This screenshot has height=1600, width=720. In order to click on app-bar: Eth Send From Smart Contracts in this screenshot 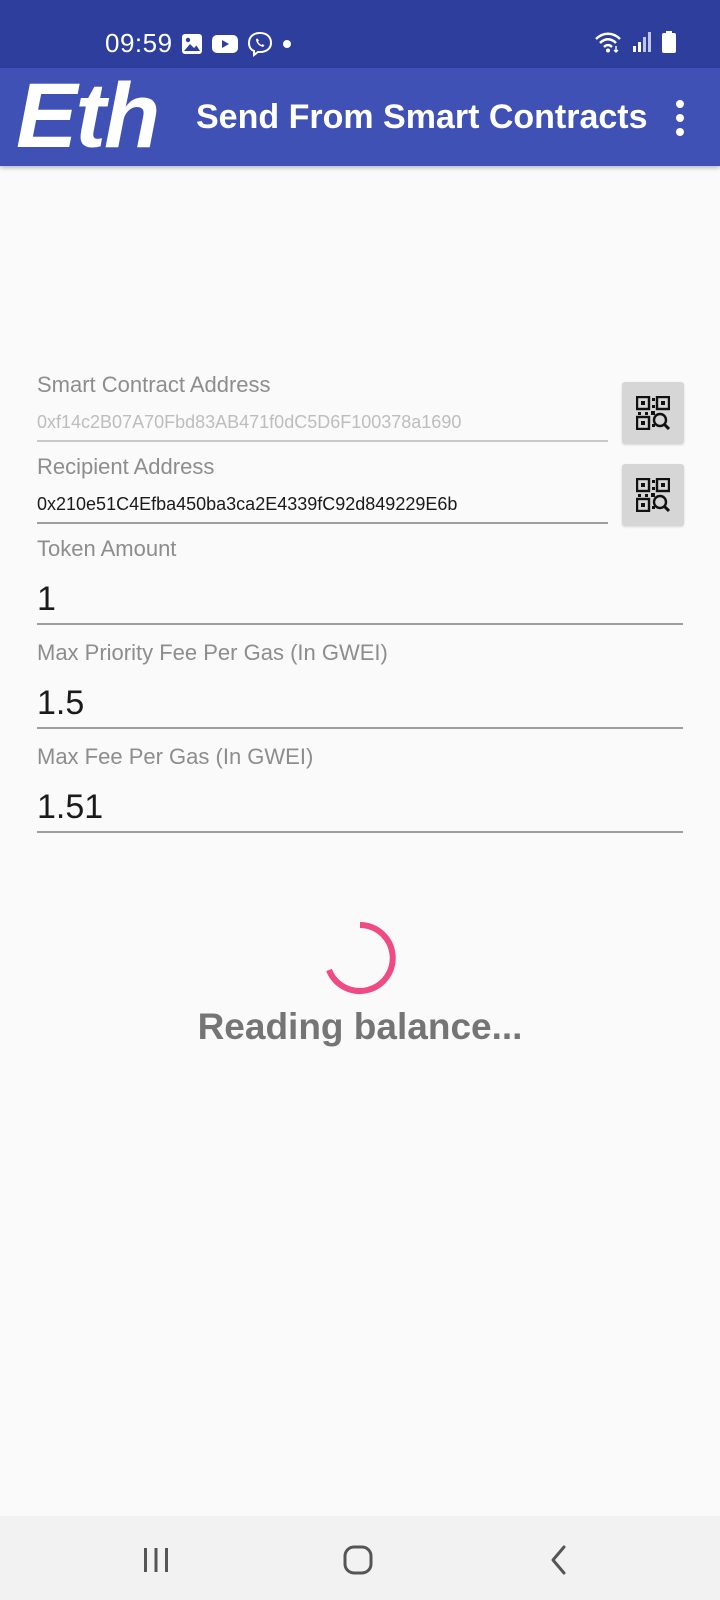, I will do `click(360, 117)`.